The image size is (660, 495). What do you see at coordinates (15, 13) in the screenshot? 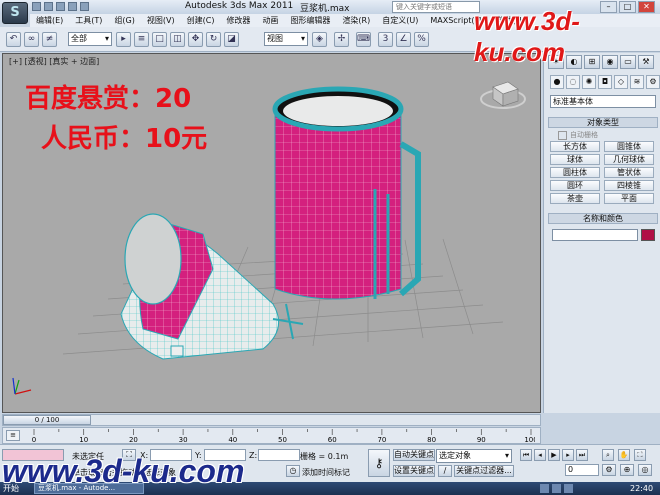
I see `app-menu-logo-icon: S` at bounding box center [15, 13].